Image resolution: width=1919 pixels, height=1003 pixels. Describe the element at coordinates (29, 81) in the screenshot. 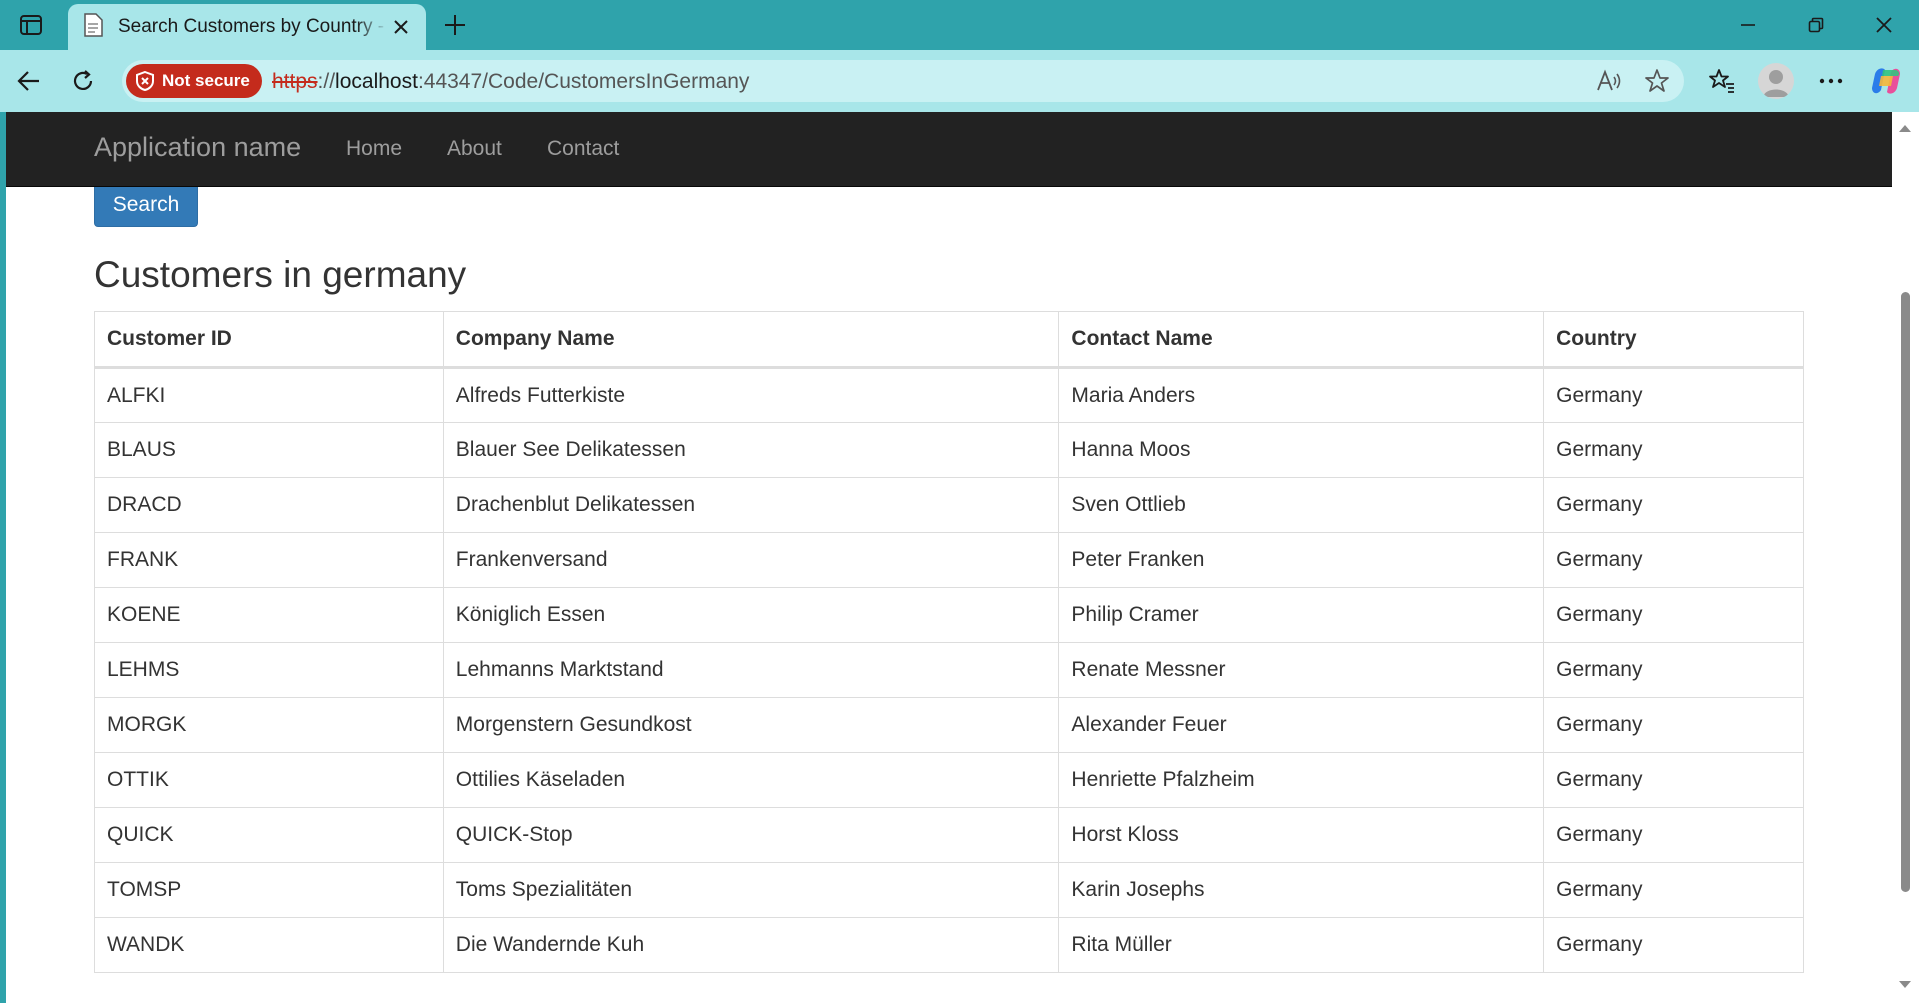

I see `back-icon` at that location.